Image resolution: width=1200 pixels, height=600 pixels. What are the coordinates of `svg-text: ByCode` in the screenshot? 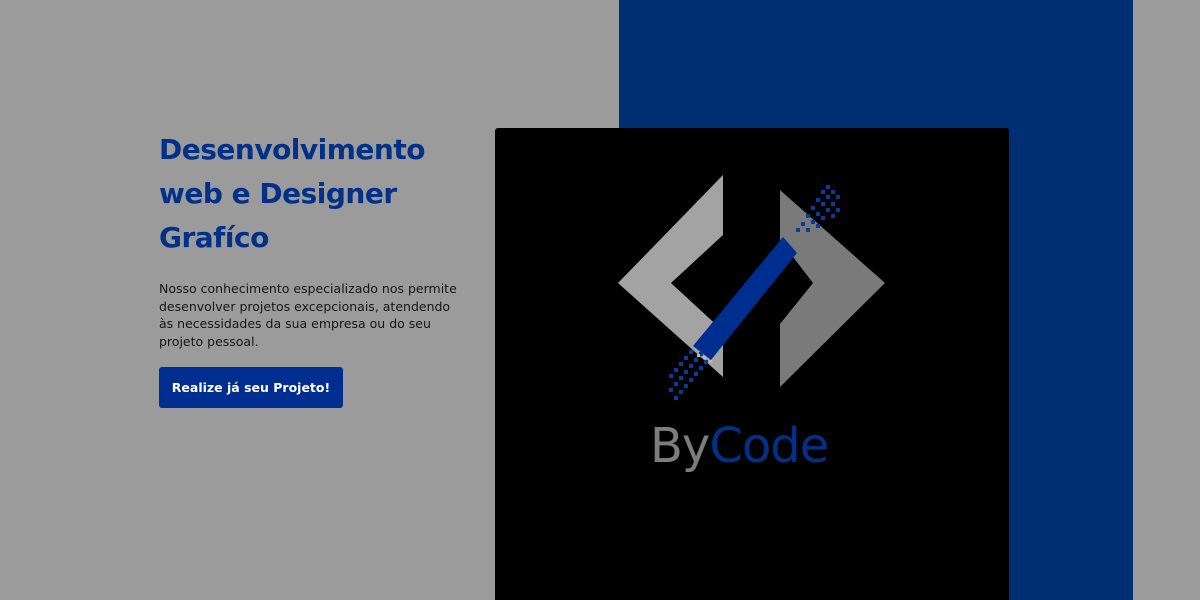 It's located at (739, 446).